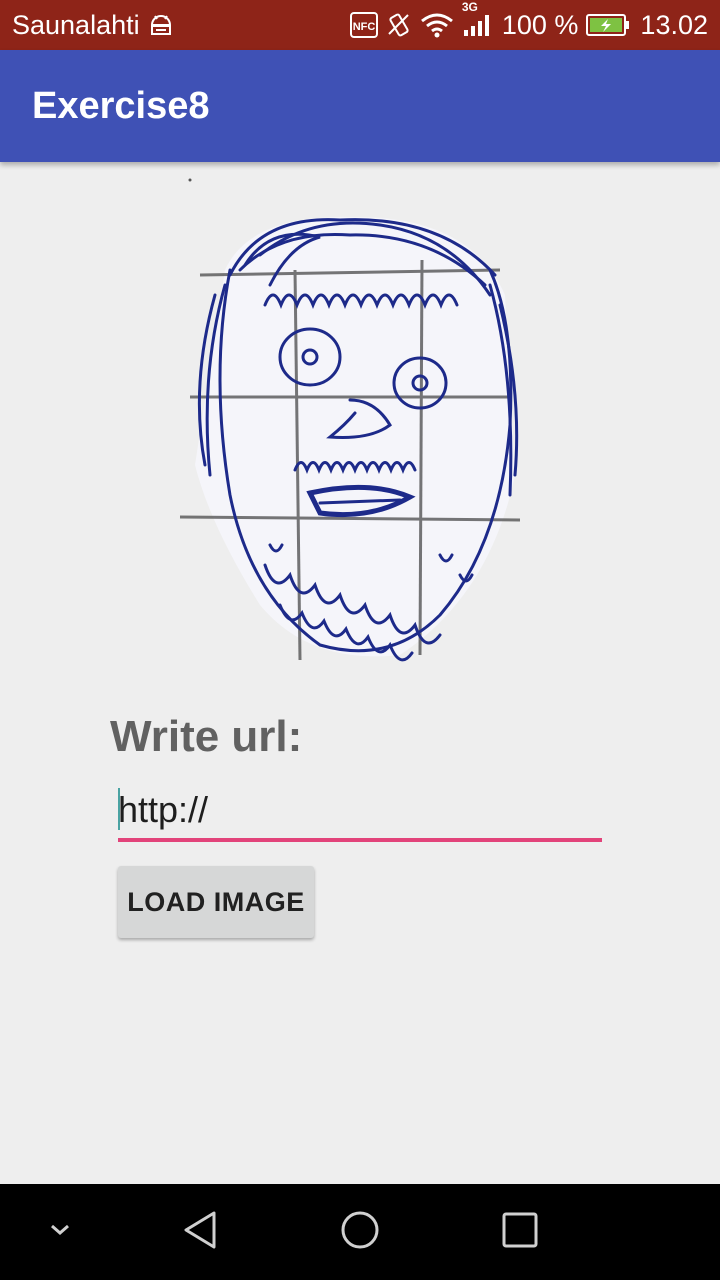 This screenshot has height=1280, width=720. I want to click on android-debug-icon, so click(161, 25).